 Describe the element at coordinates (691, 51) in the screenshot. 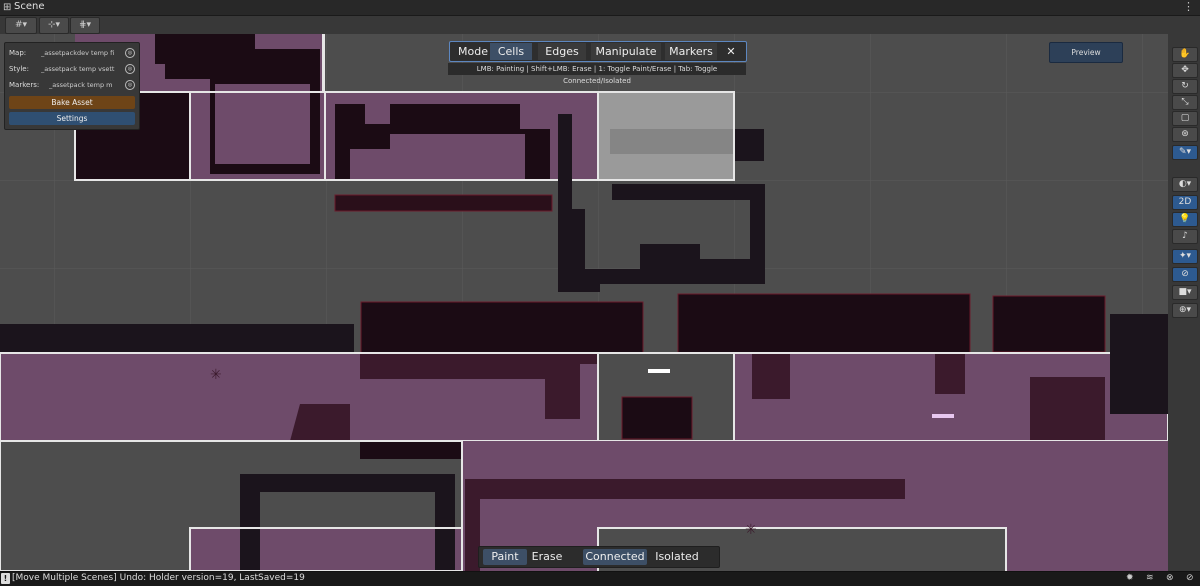

I see `tab-markers: Markers` at that location.